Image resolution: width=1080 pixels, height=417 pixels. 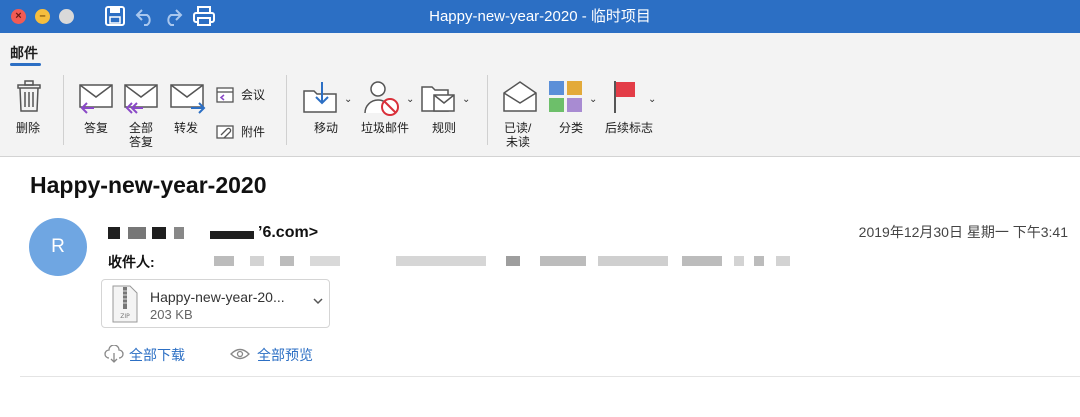 What do you see at coordinates (652, 99) in the screenshot?
I see `follow-up-dropdown-caret-icon: ⌄` at bounding box center [652, 99].